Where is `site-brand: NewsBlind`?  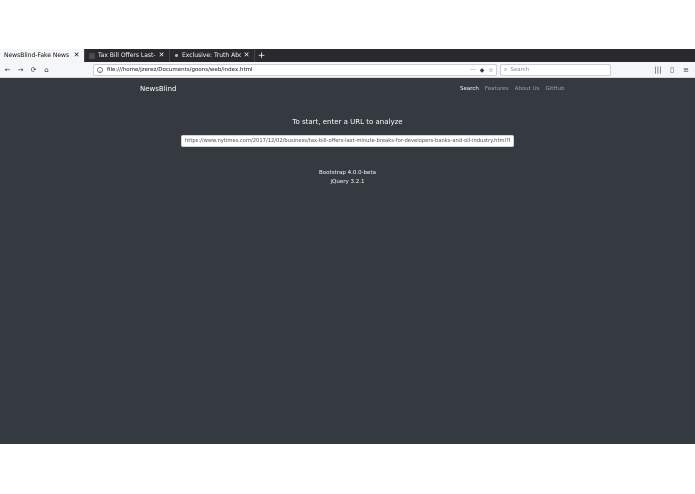 site-brand: NewsBlind is located at coordinates (158, 89).